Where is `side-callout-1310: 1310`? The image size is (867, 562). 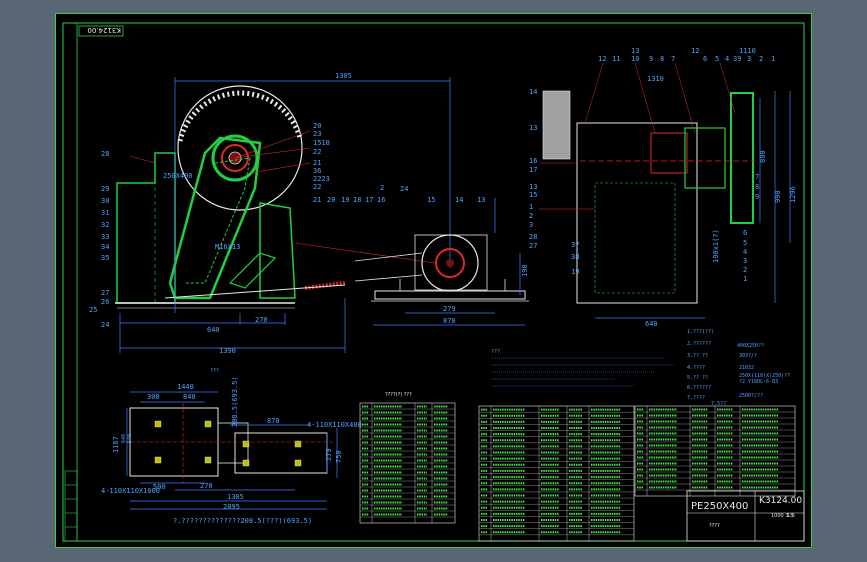
side-callout-1310: 1310 is located at coordinates (655, 79).